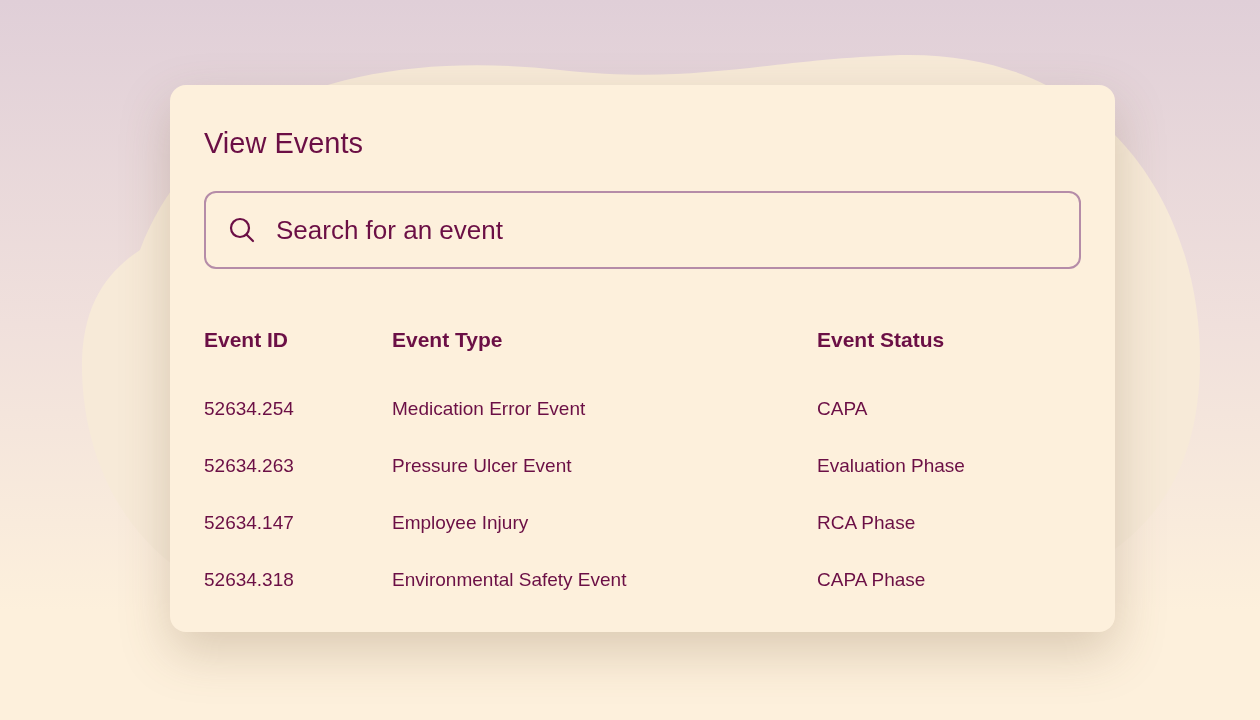 Image resolution: width=1260 pixels, height=720 pixels. I want to click on table-cell-text: CAPA, so click(843, 409).